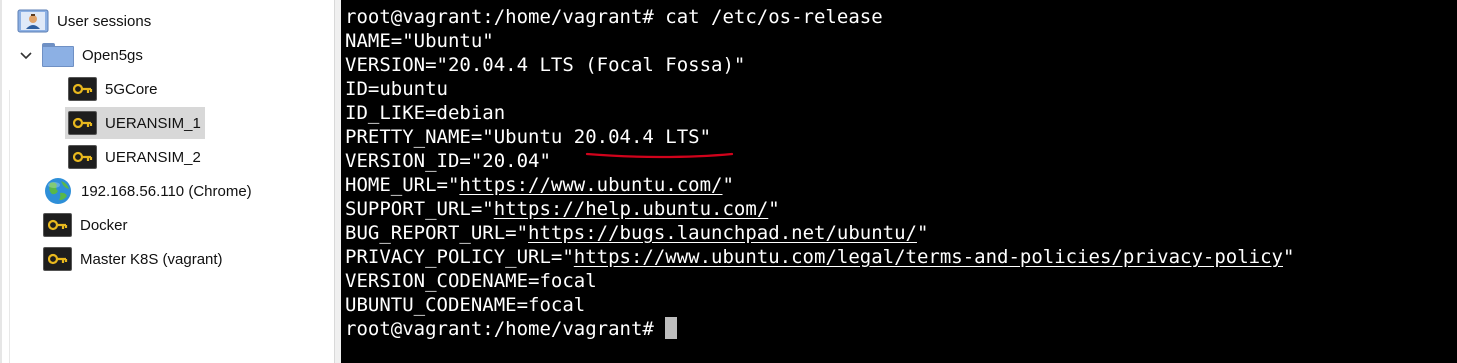 The height and width of the screenshot is (363, 1457). I want to click on sidebar-item-ueransim-1: UERANSIM_1, so click(135, 123).